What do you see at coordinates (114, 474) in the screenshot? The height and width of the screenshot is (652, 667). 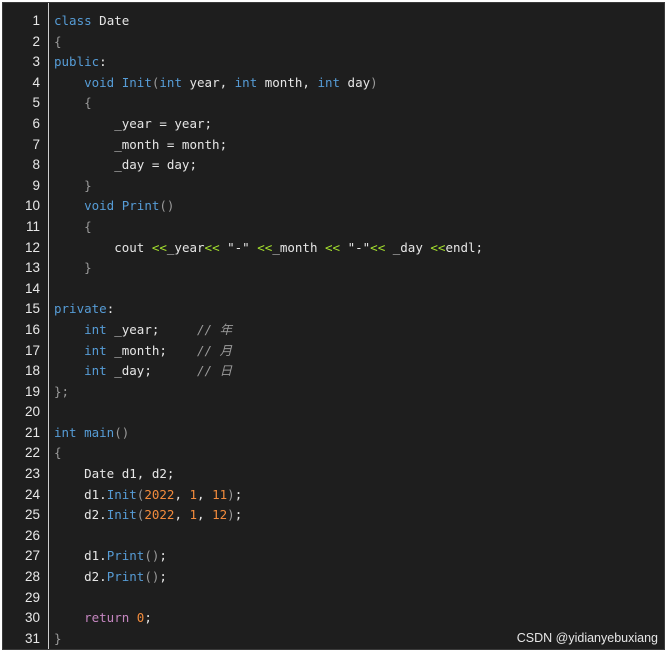 I see `code-token: Date d1, d2;` at bounding box center [114, 474].